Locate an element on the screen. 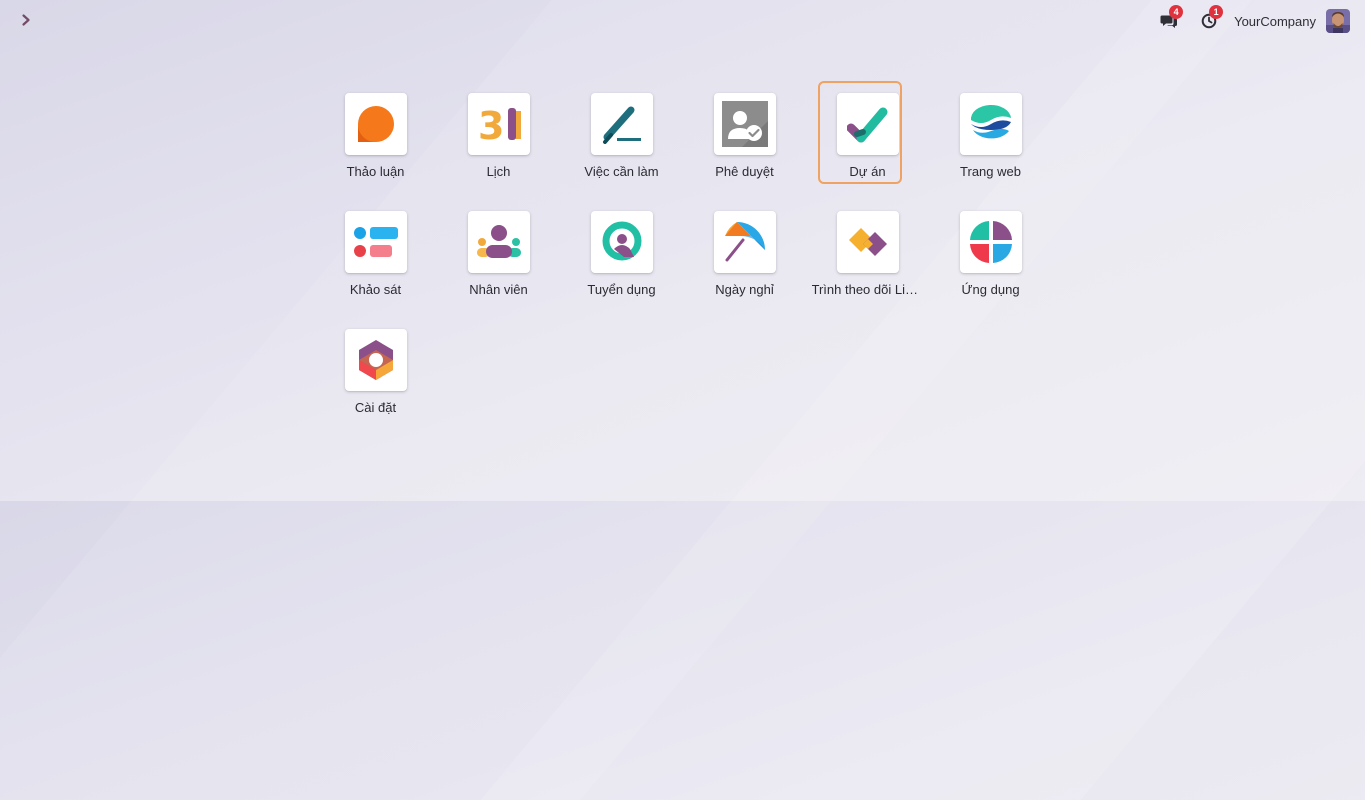 This screenshot has width=1365, height=800. todo-icon is located at coordinates (621, 125).